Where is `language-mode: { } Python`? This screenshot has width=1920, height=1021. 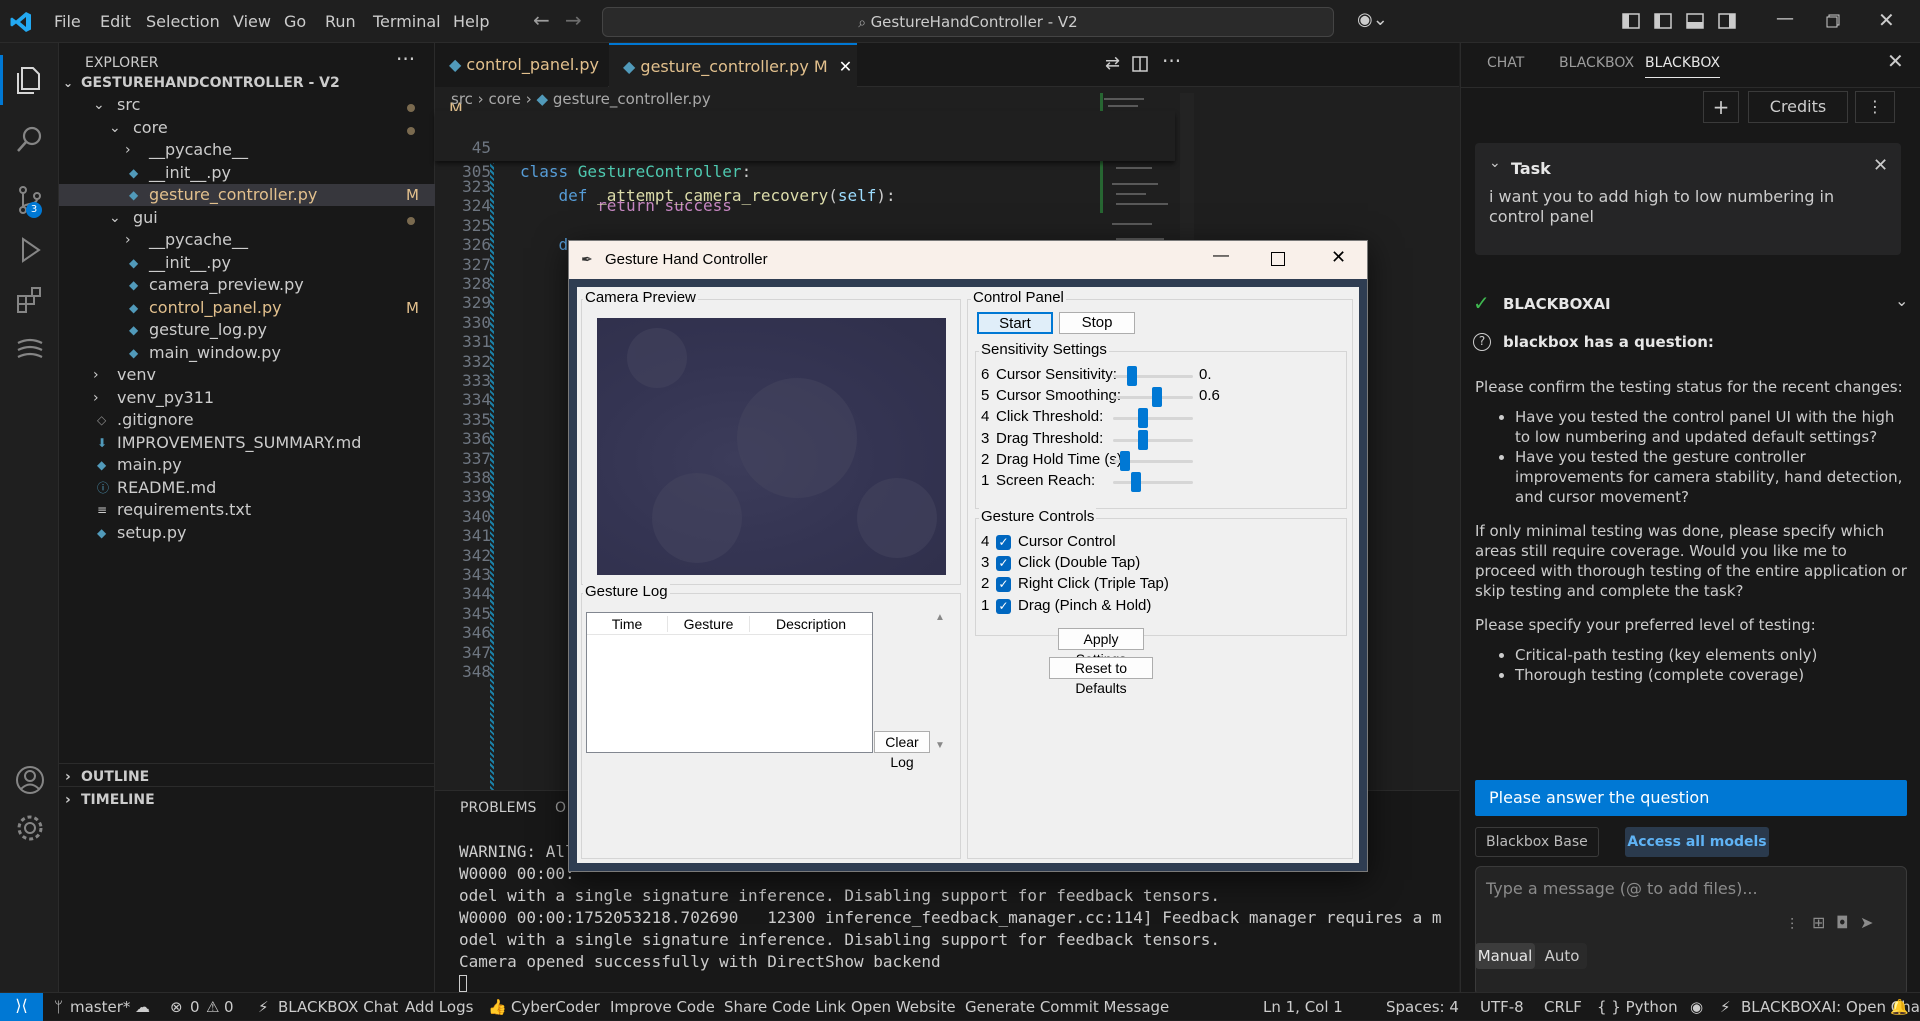
language-mode: { } Python is located at coordinates (1637, 1007).